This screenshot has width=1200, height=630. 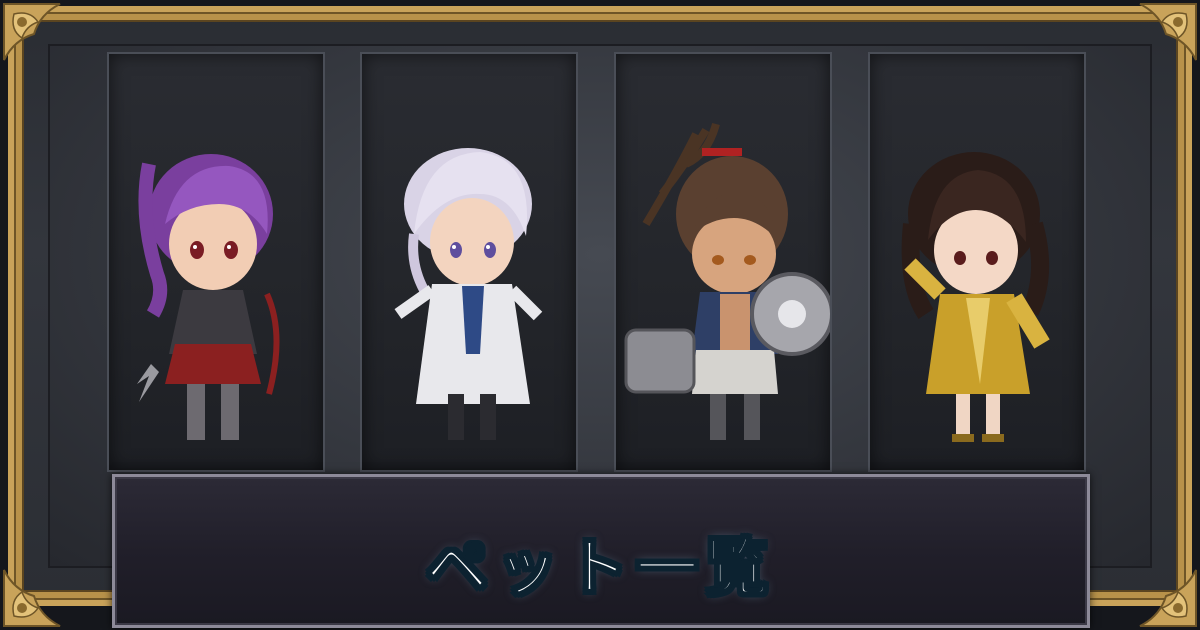 What do you see at coordinates (975, 297) in the screenshot?
I see `dark-haired-golden-robe-icon` at bounding box center [975, 297].